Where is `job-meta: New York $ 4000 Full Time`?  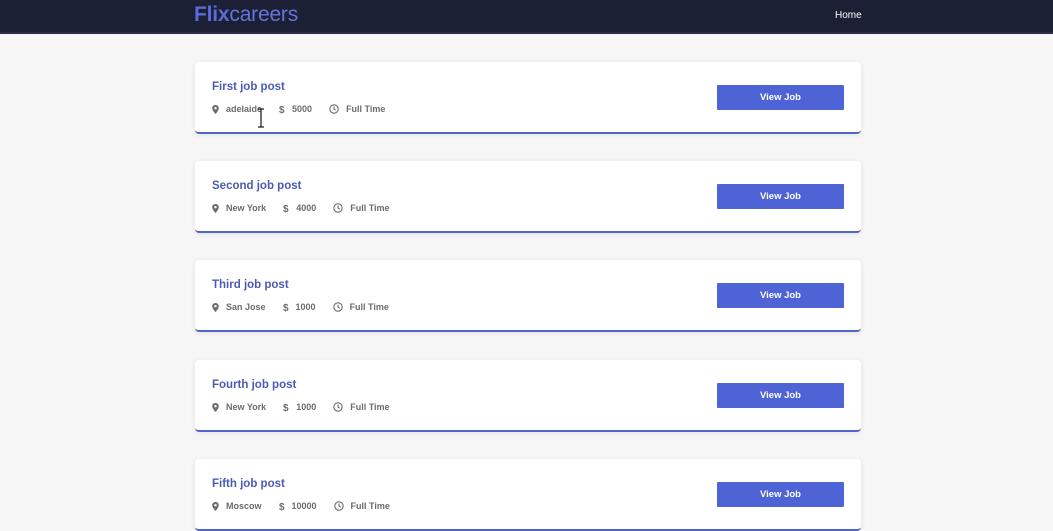 job-meta: New York $ 4000 Full Time is located at coordinates (309, 208).